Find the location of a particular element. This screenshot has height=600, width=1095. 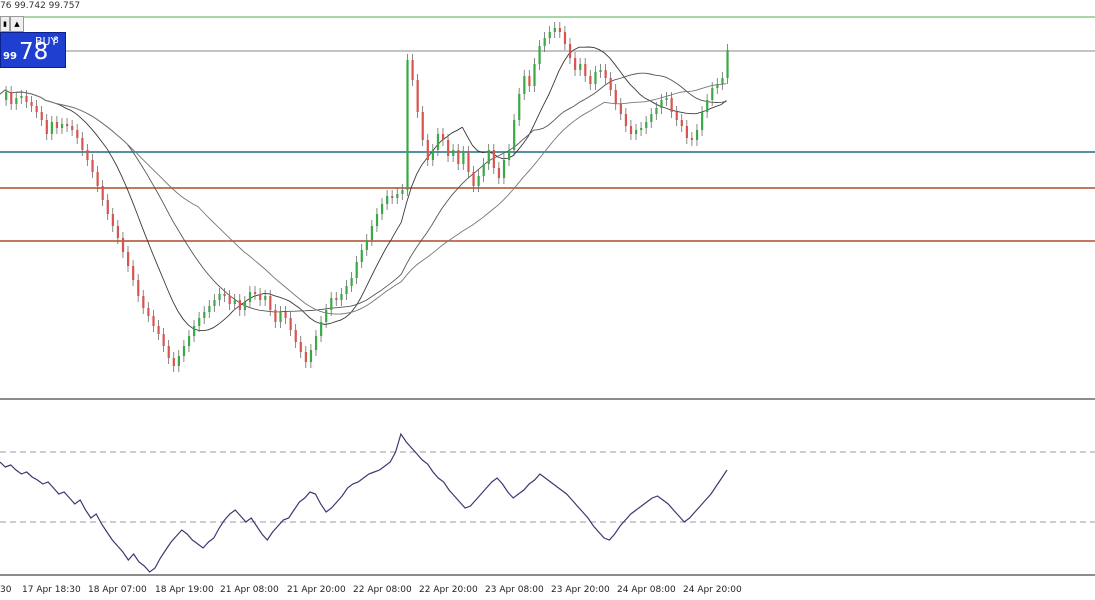

pane-separator is located at coordinates (547, 399).